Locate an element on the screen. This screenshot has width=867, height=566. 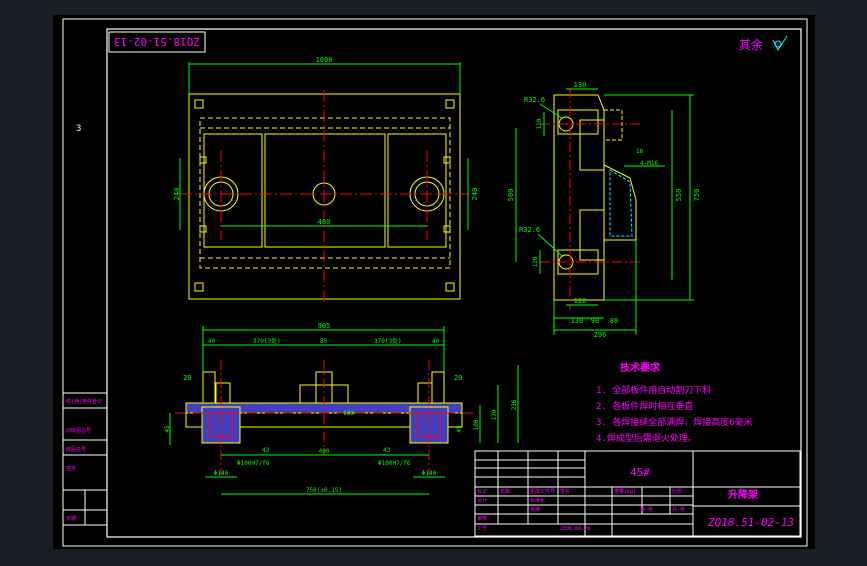
rotated-drawing-number: ZQ18.51-02-13 is located at coordinates (157, 41).